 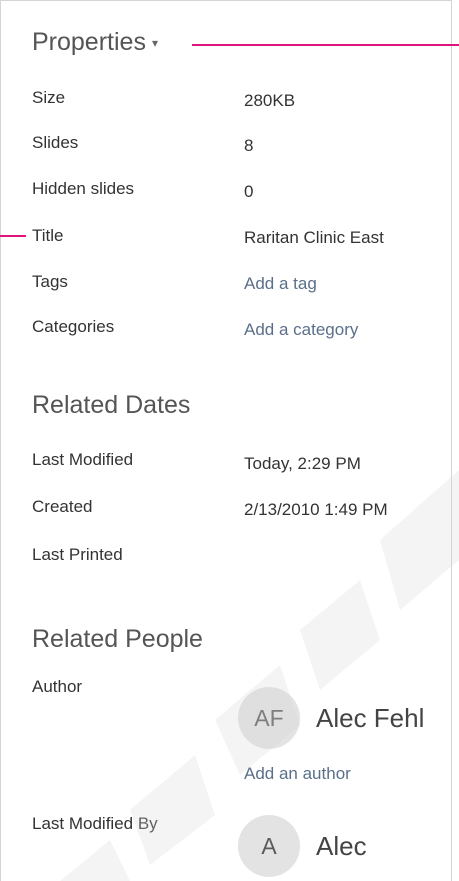 I want to click on hidden-slides-value: 0, so click(x=249, y=191).